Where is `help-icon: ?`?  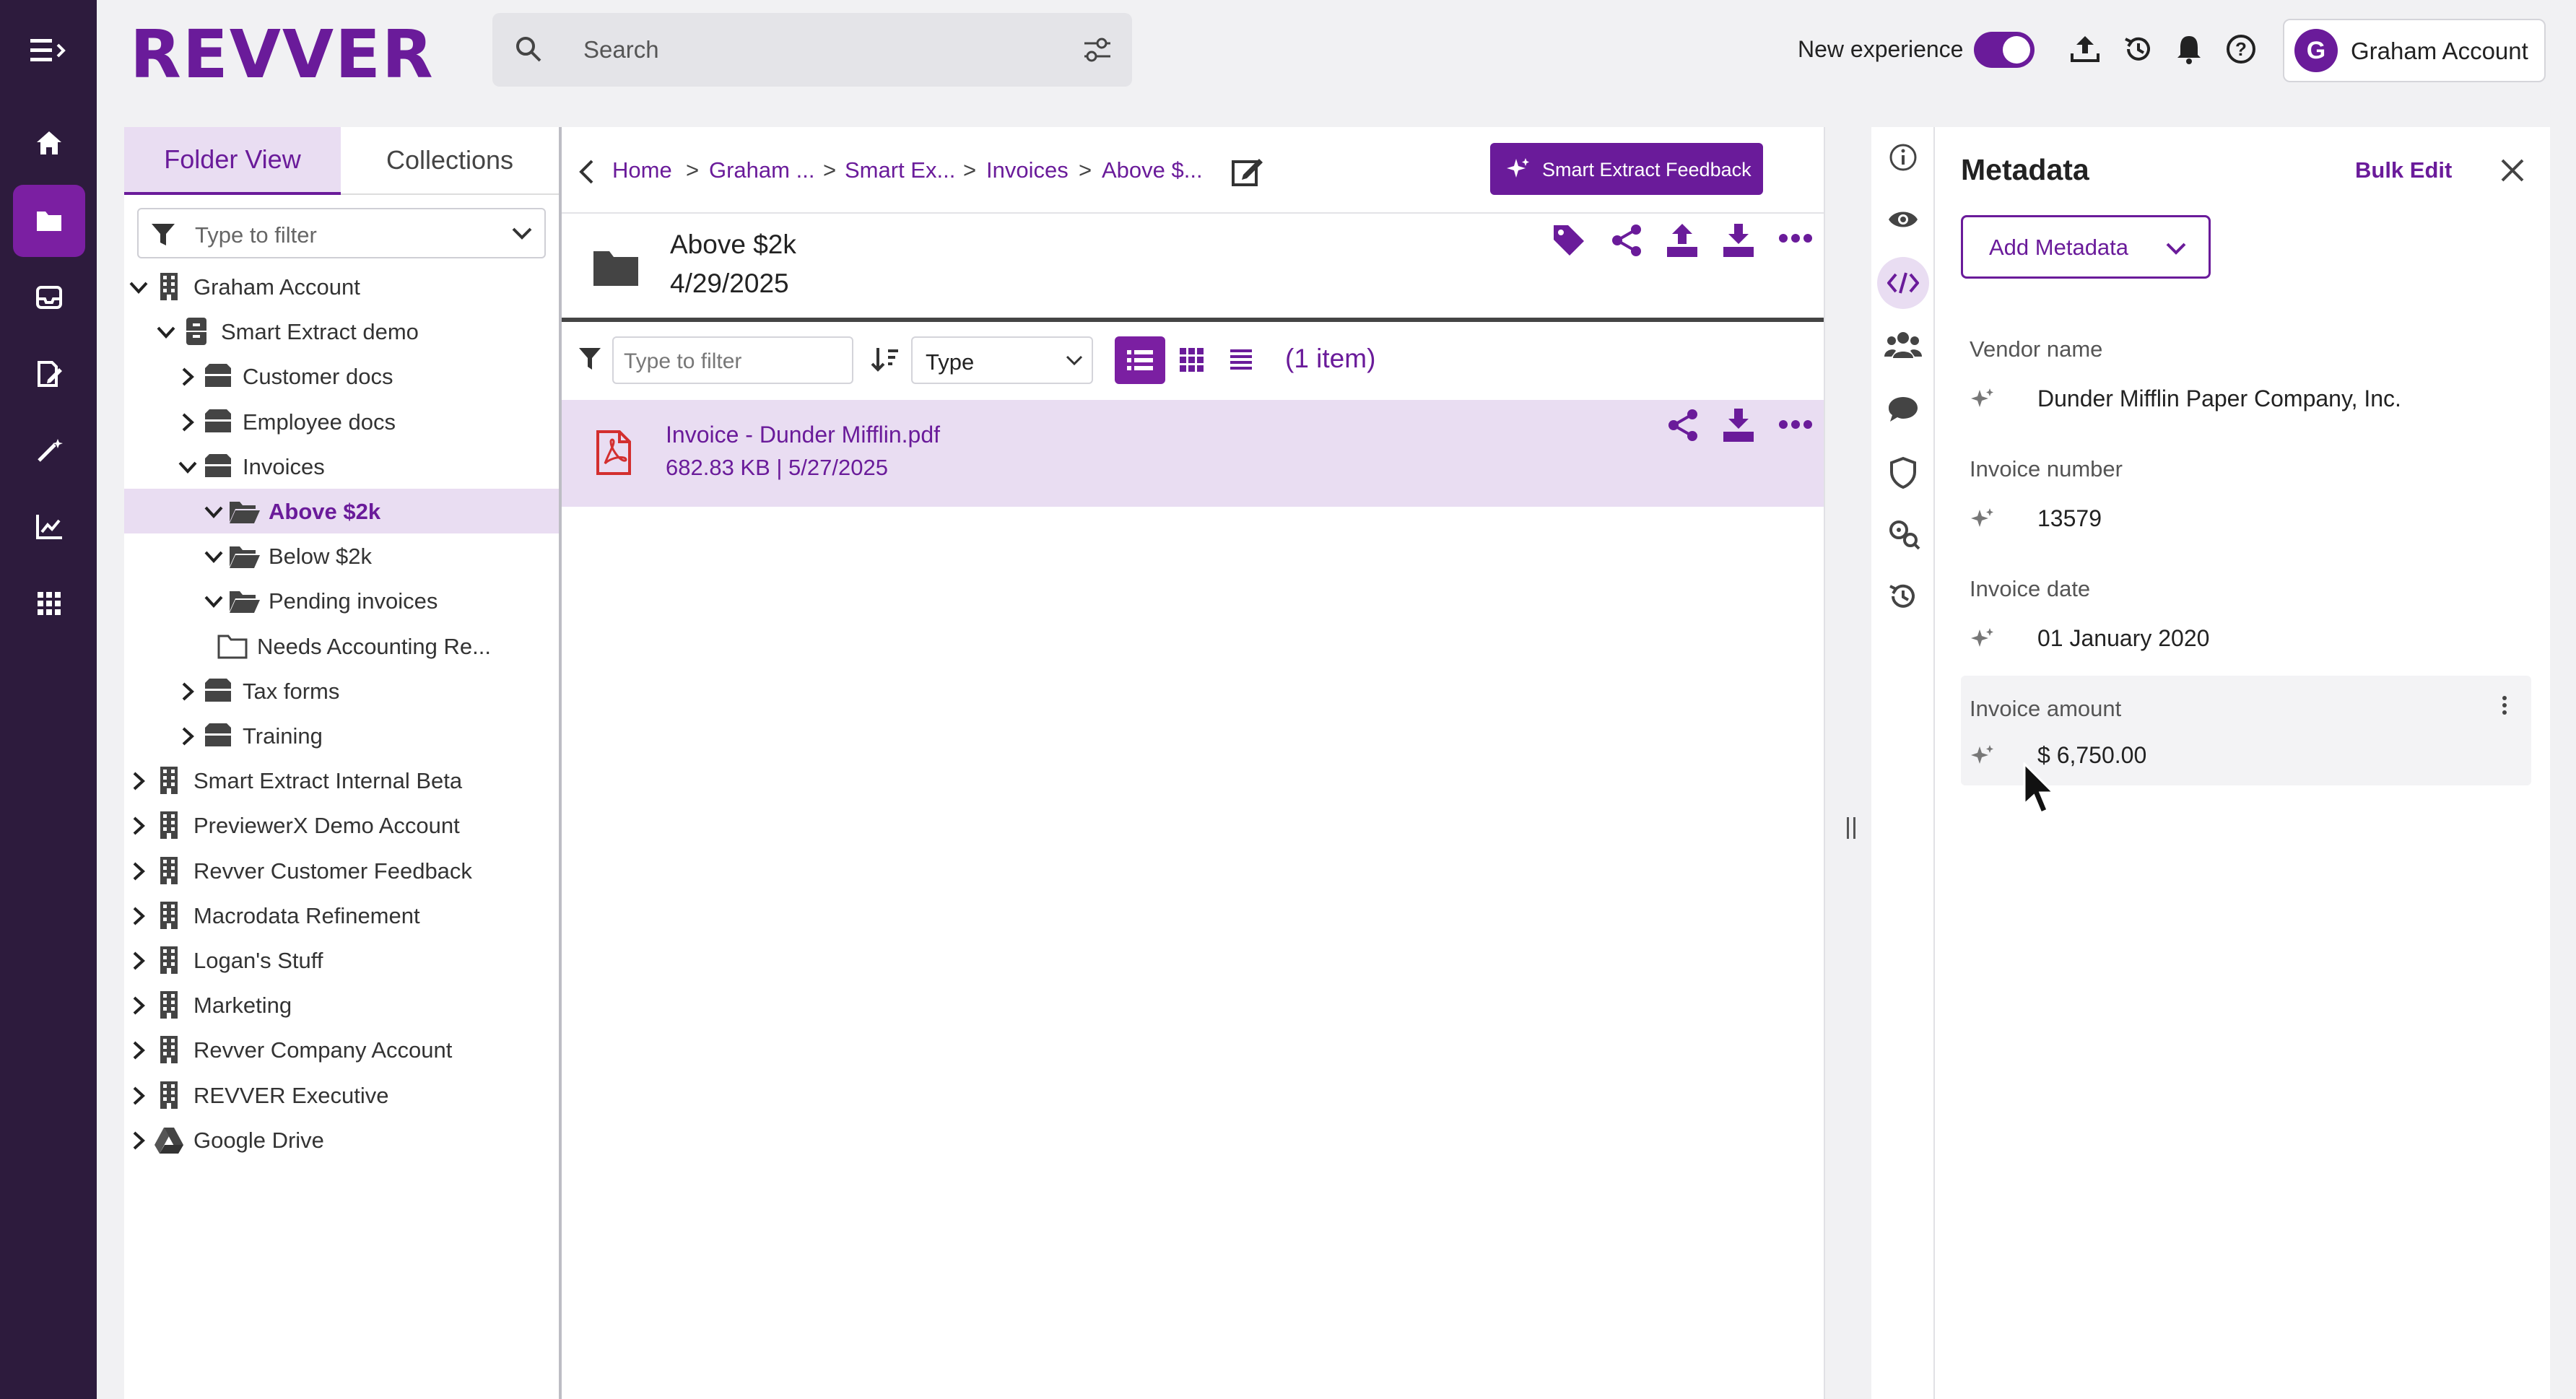 help-icon: ? is located at coordinates (2241, 49).